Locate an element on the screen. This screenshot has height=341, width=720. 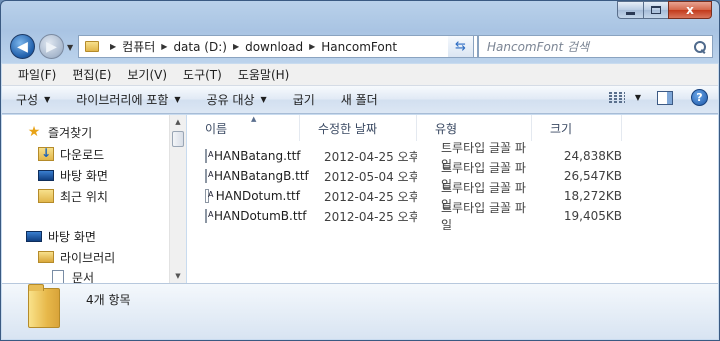
breadcrumb-data-drive: data (D:) is located at coordinates (200, 47).